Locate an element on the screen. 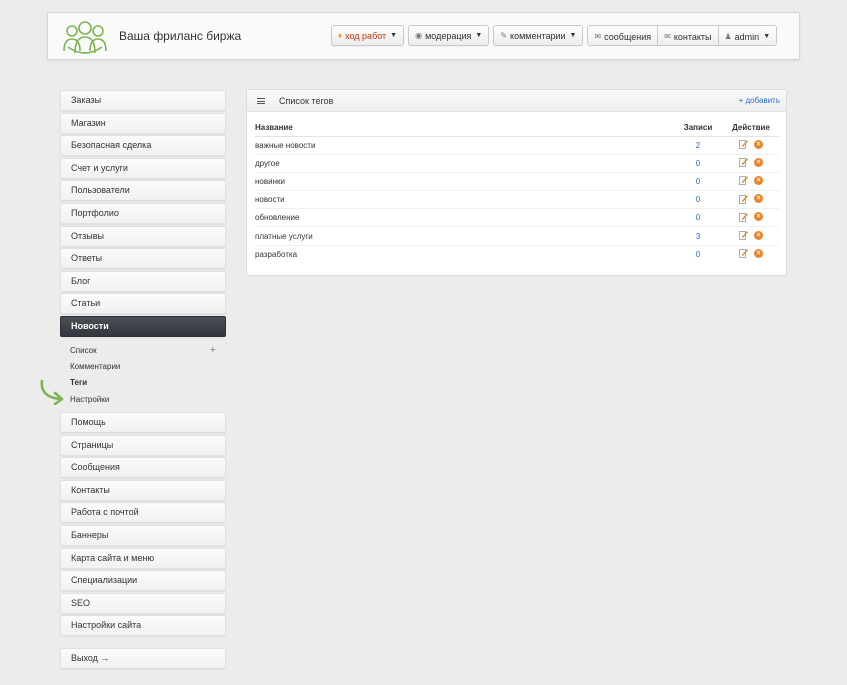 This screenshot has height=685, width=847. sidebar-item-pages: Страницы is located at coordinates (143, 445).